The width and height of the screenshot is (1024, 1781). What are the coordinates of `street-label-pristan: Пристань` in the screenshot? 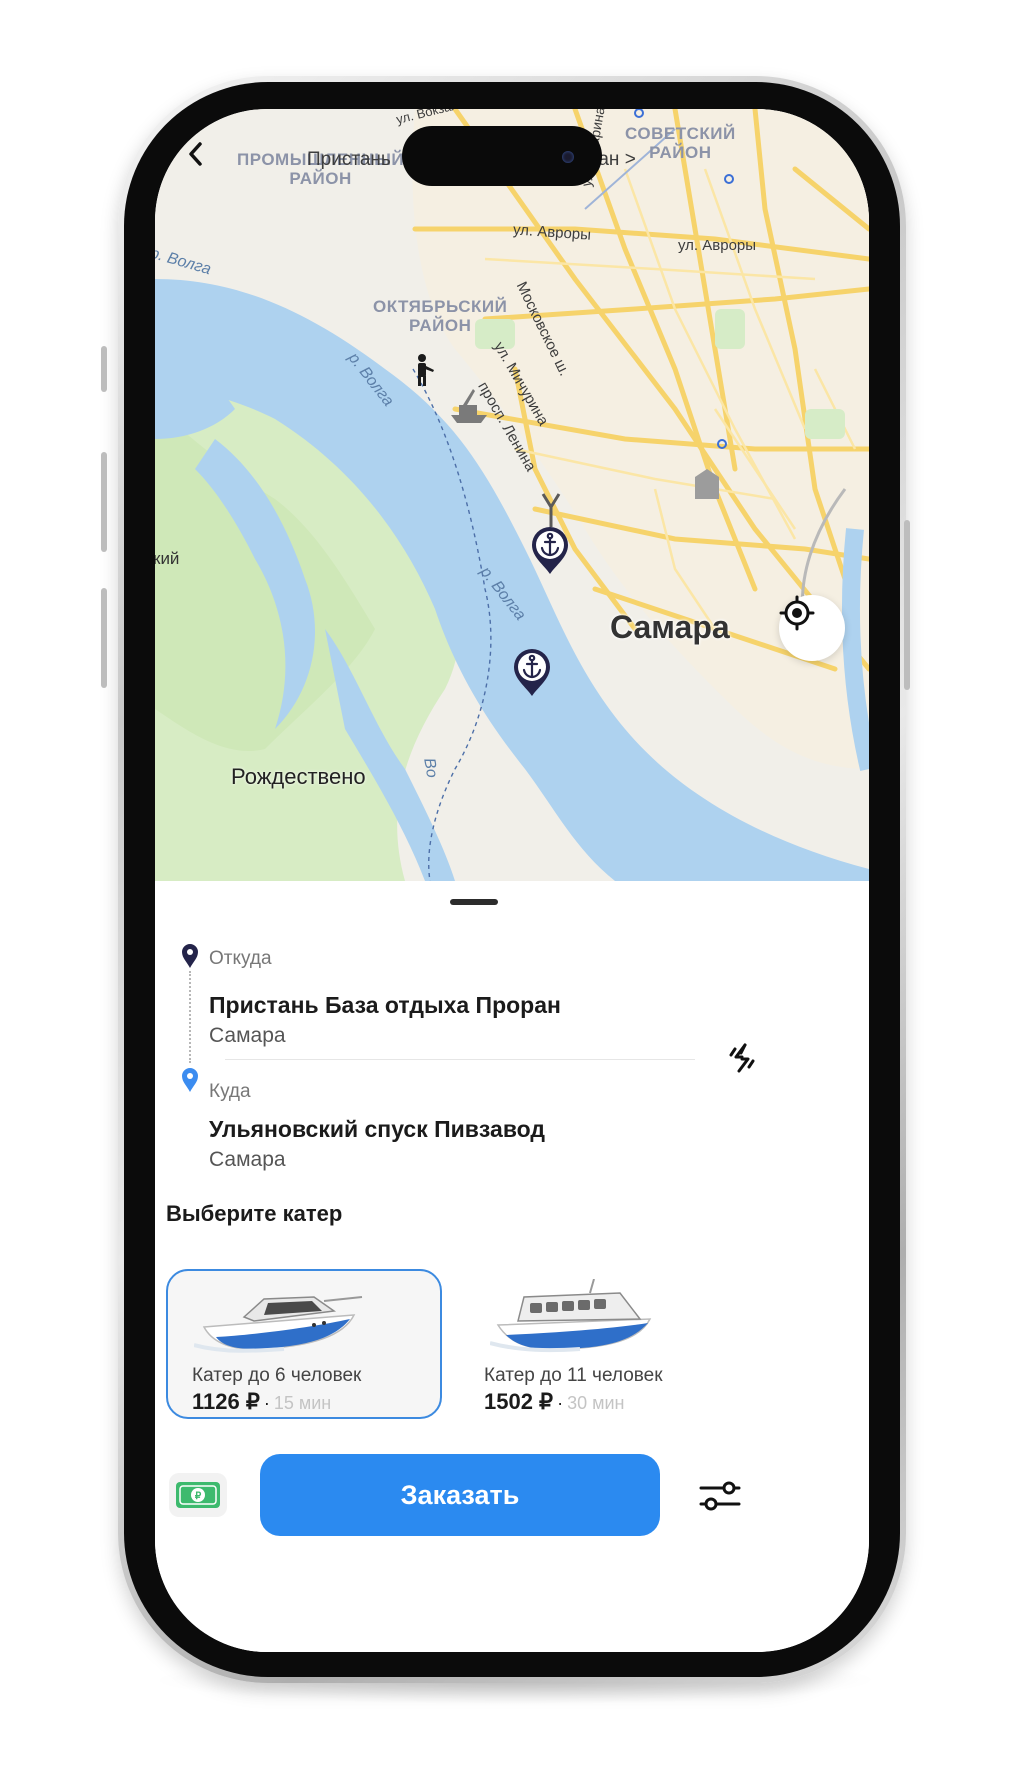 It's located at (349, 159).